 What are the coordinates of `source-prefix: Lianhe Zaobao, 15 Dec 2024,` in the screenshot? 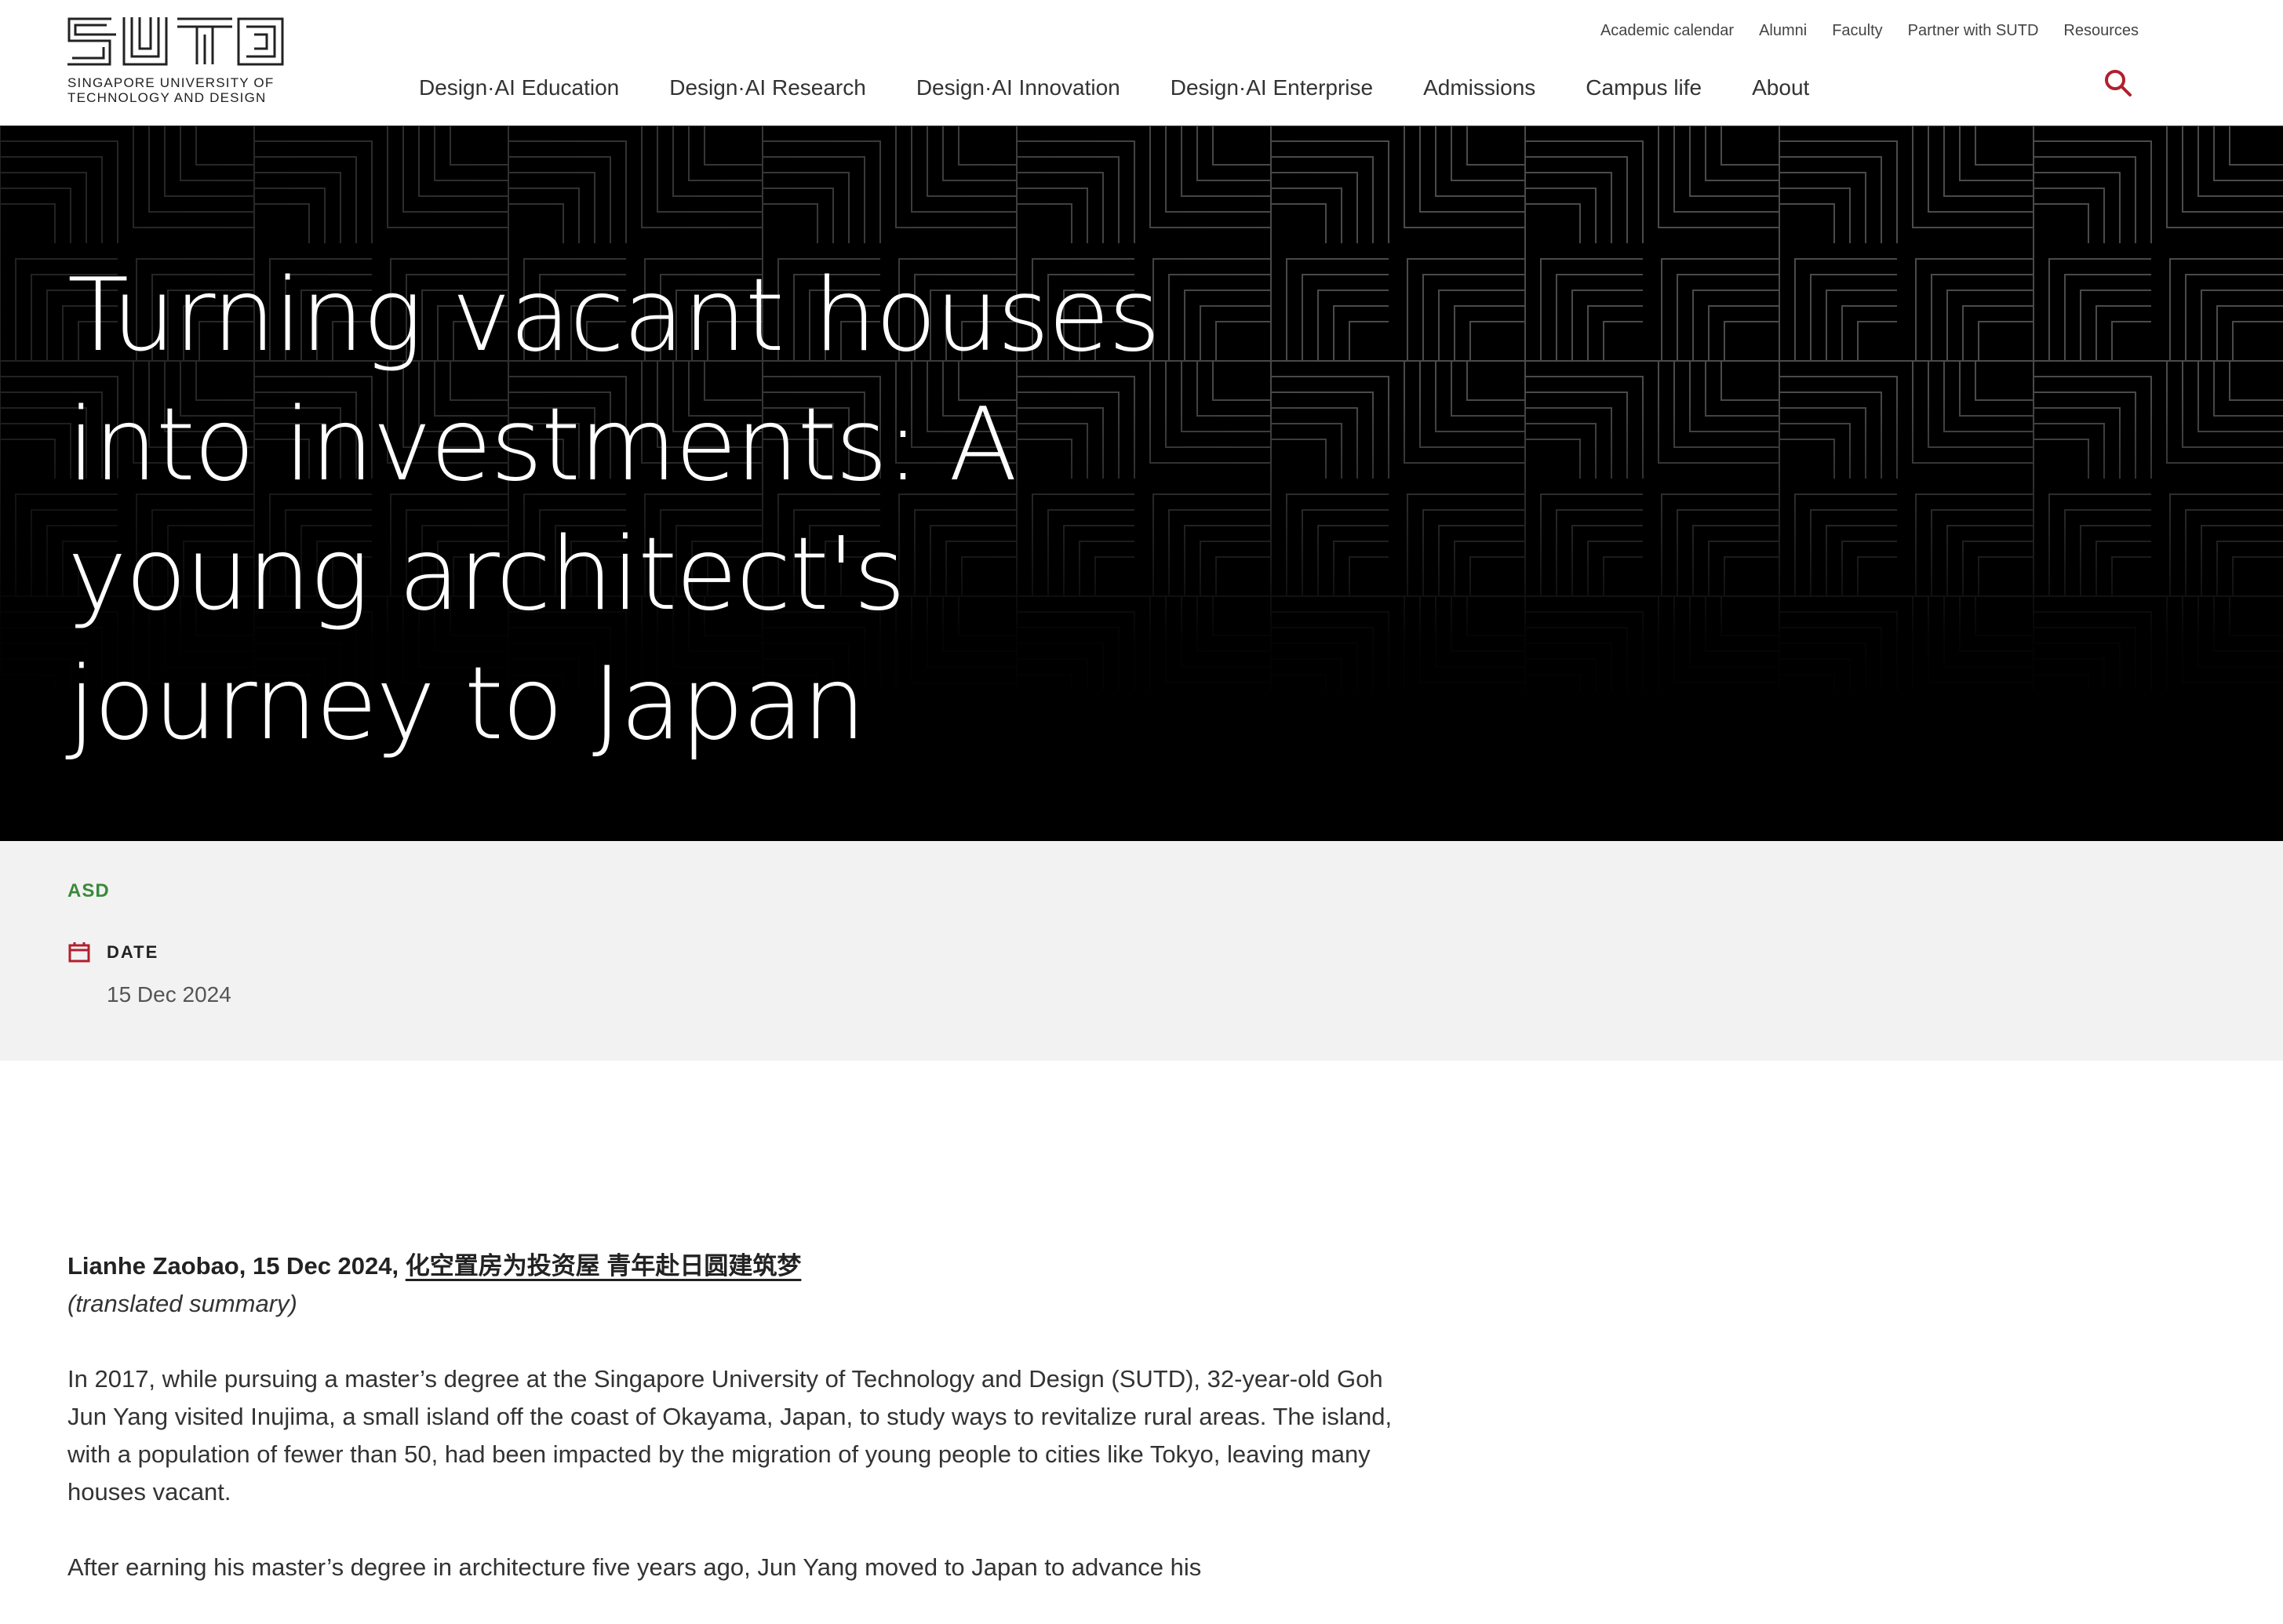 It's located at (233, 1266).